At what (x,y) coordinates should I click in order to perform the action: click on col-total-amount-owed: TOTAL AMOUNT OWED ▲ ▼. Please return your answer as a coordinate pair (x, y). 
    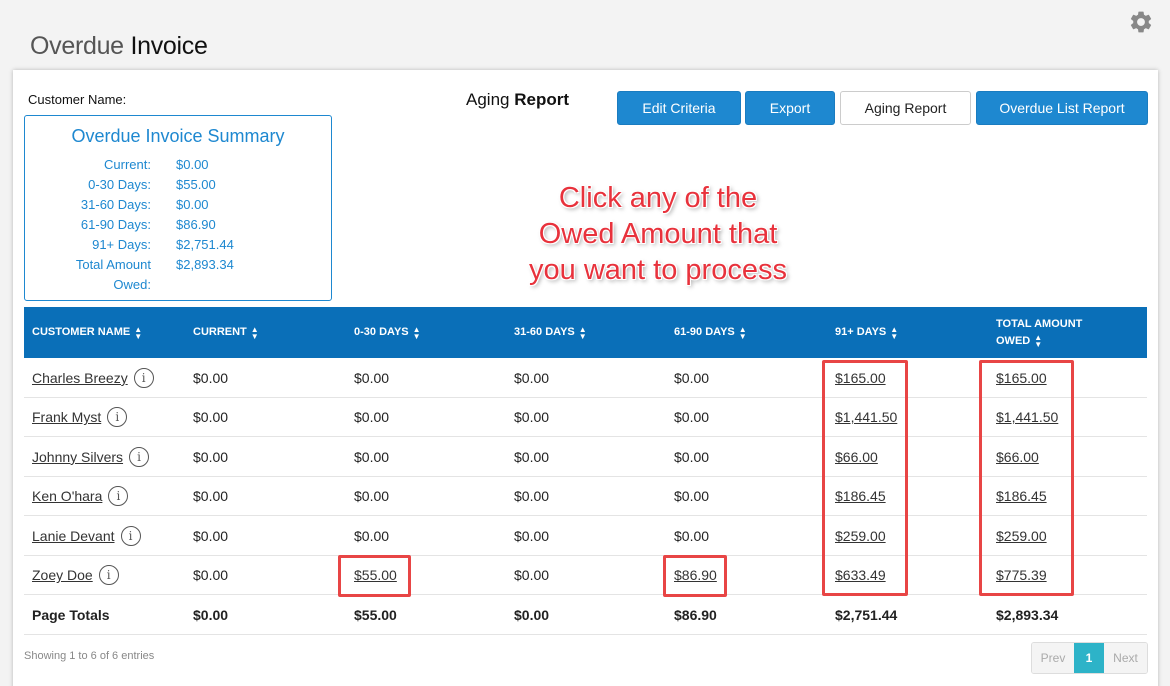
    Looking at the image, I should click on (1039, 332).